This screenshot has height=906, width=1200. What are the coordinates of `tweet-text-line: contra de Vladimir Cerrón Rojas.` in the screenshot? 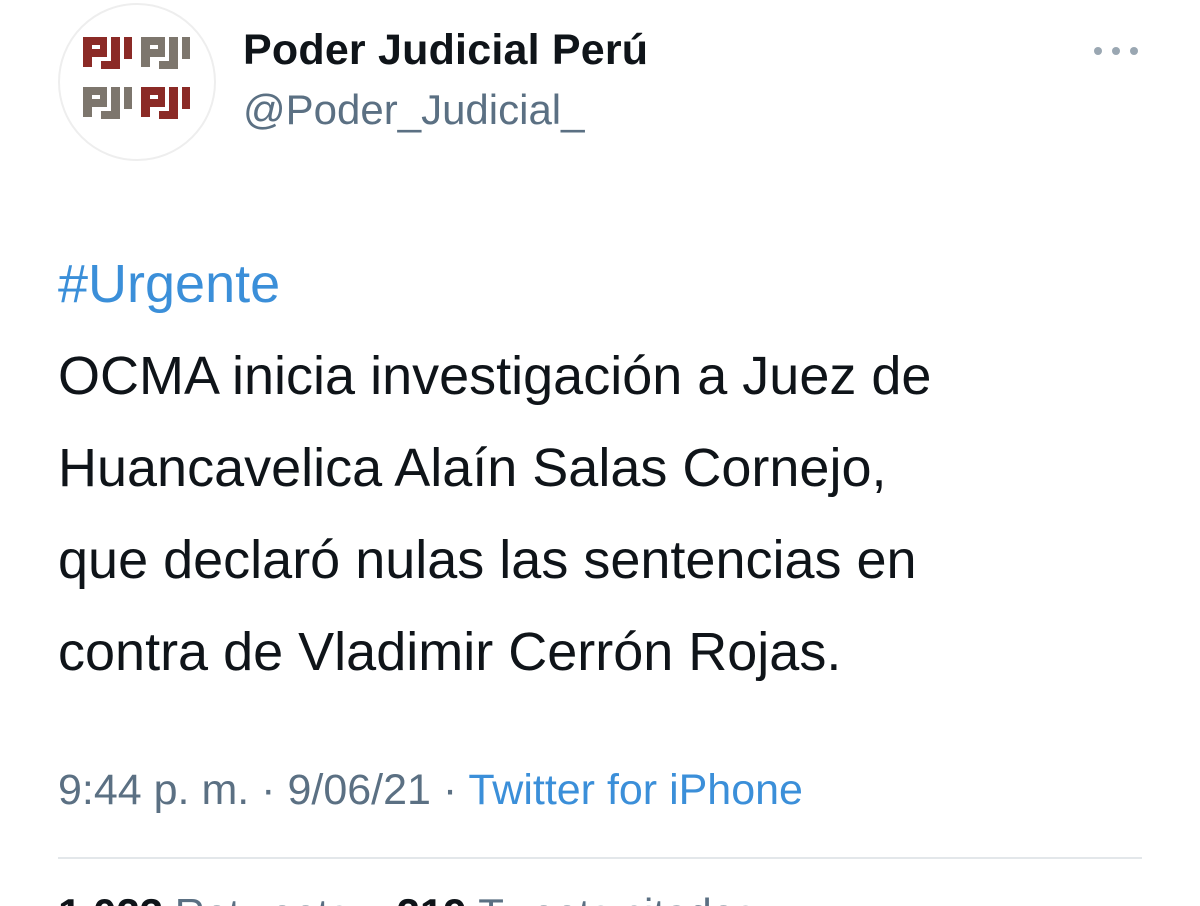 It's located at (450, 652).